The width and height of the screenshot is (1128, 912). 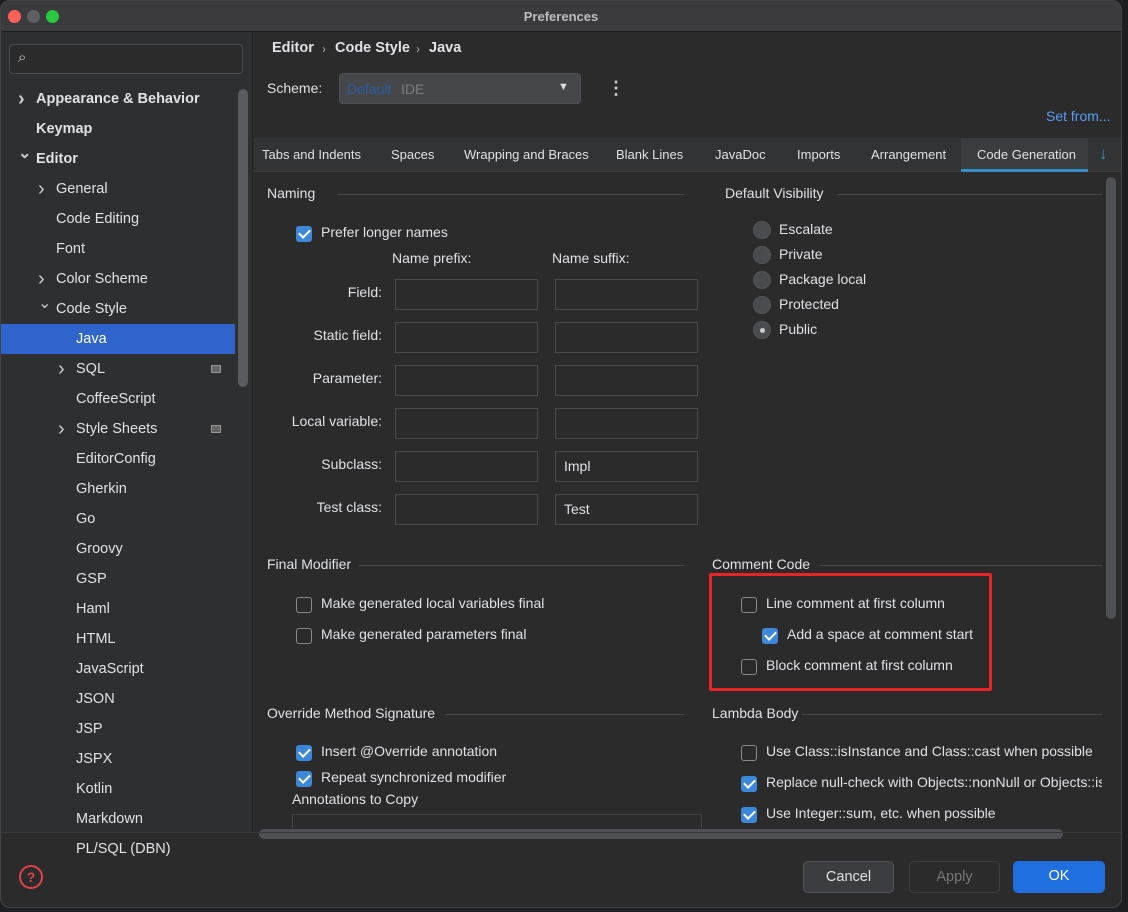 What do you see at coordinates (649, 155) in the screenshot?
I see `tab-blank-lines: Blank Lines` at bounding box center [649, 155].